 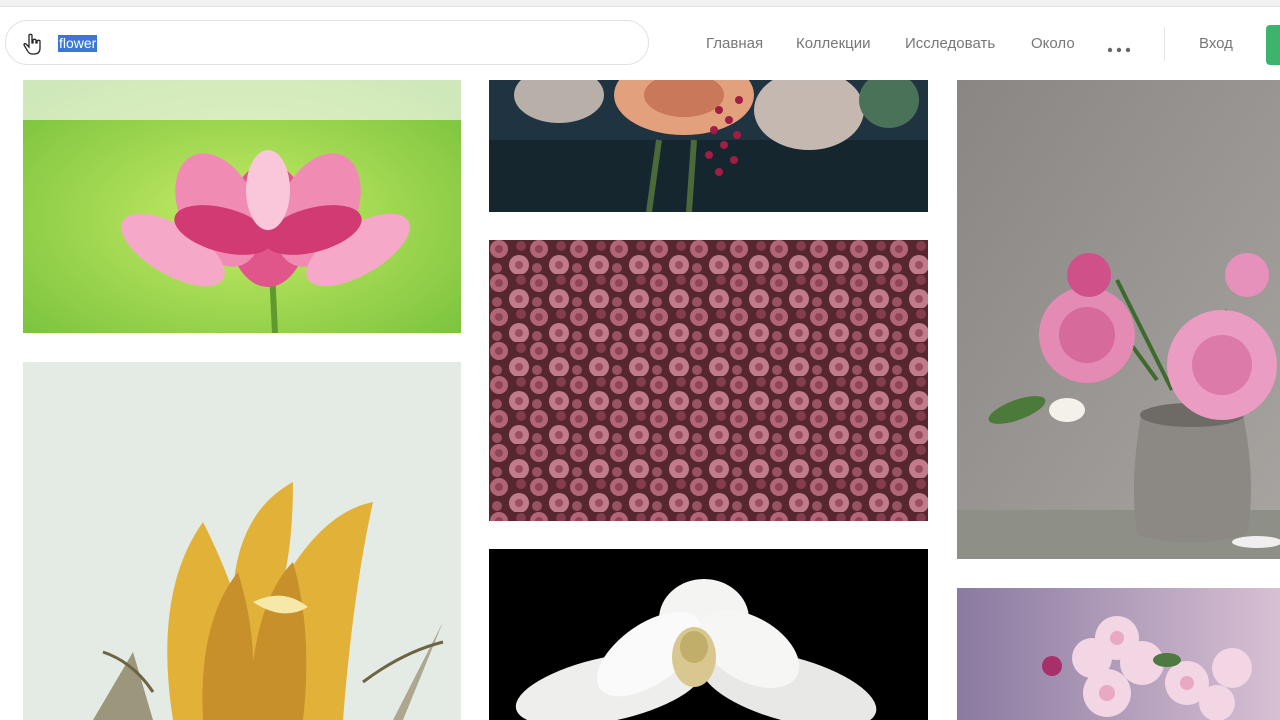 I want to click on ellipsis-icon, so click(x=1119, y=47).